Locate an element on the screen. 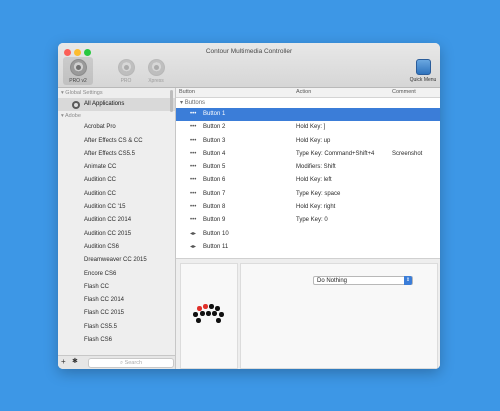 The height and width of the screenshot is (411, 500). row-button-name: Button 10 is located at coordinates (216, 233).